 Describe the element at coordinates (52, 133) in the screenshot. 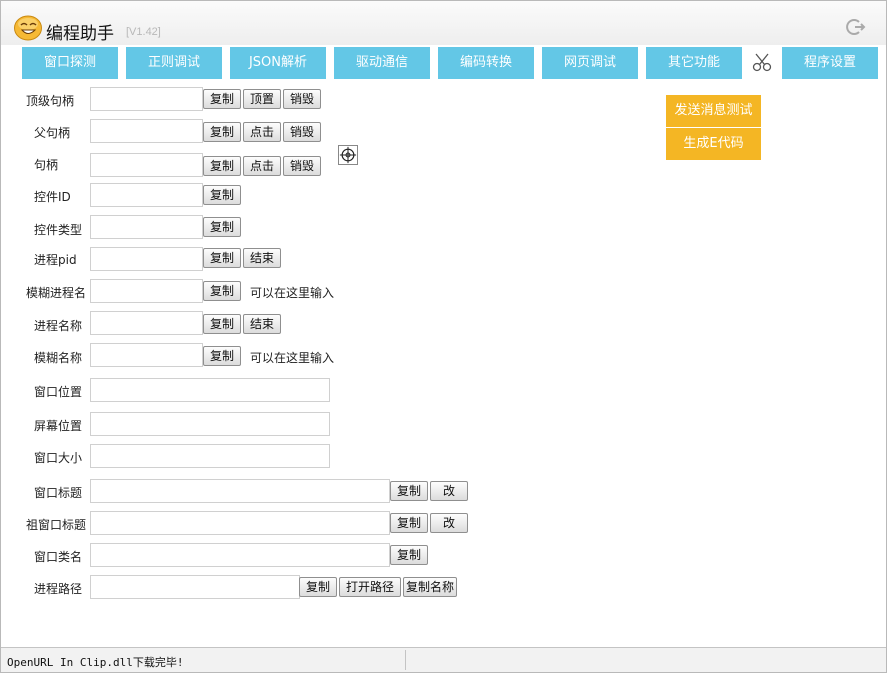

I see `label-parent-handle: 父句柄` at that location.